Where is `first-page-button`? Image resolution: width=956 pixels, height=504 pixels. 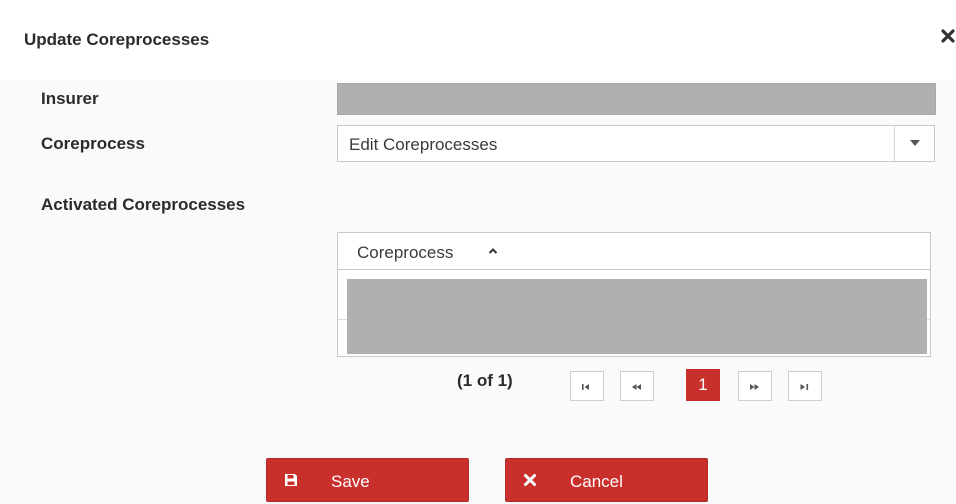
first-page-button is located at coordinates (587, 386).